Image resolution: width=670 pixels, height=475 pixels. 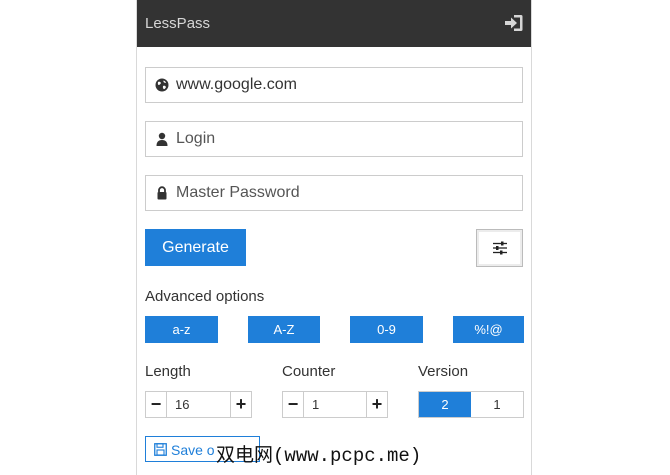 I want to click on length-label: Length, so click(x=168, y=371).